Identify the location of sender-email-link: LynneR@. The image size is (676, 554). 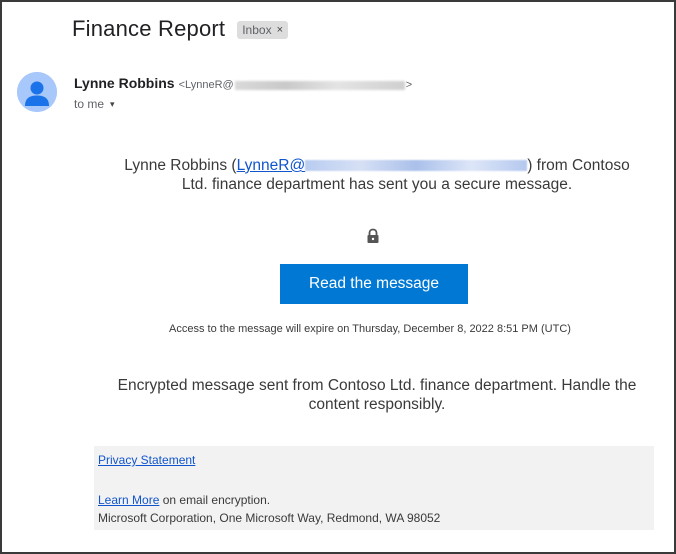
(382, 165).